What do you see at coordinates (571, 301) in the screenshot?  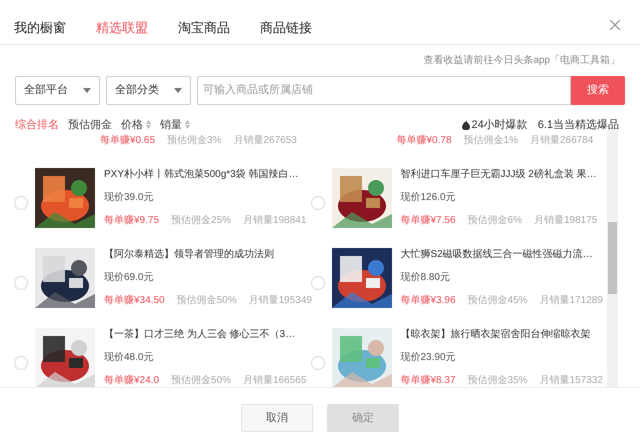 I see `sales-text: 月销量171289` at bounding box center [571, 301].